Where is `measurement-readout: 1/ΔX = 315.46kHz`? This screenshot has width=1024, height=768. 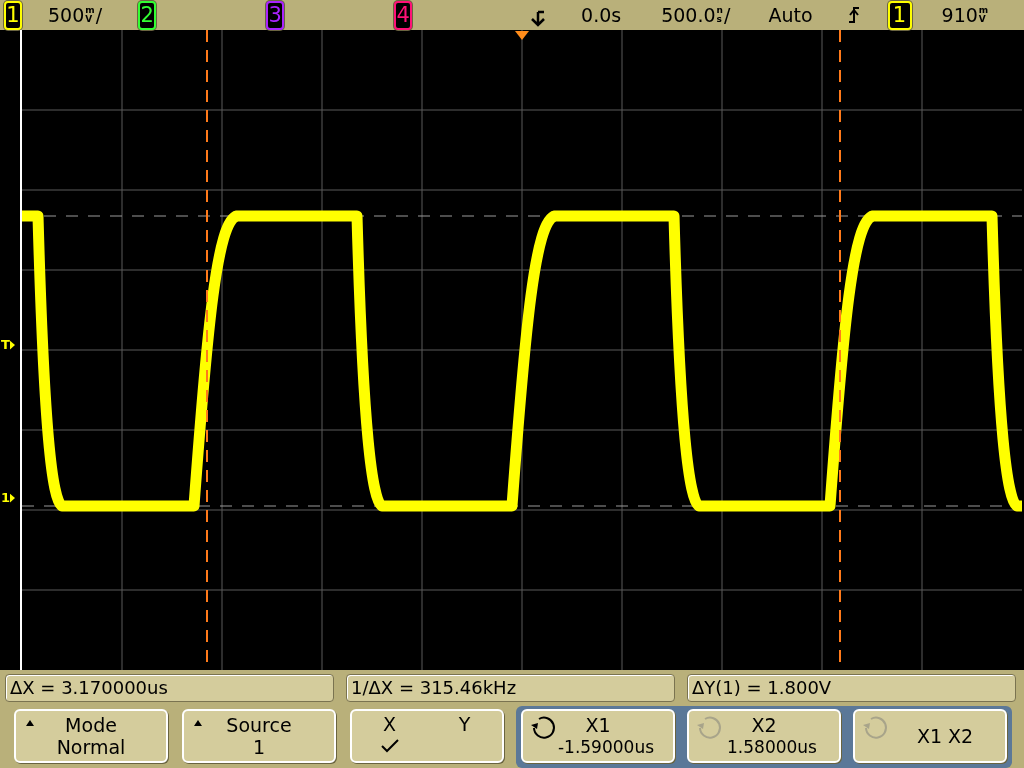
measurement-readout: 1/ΔX = 315.46kHz is located at coordinates (510, 688).